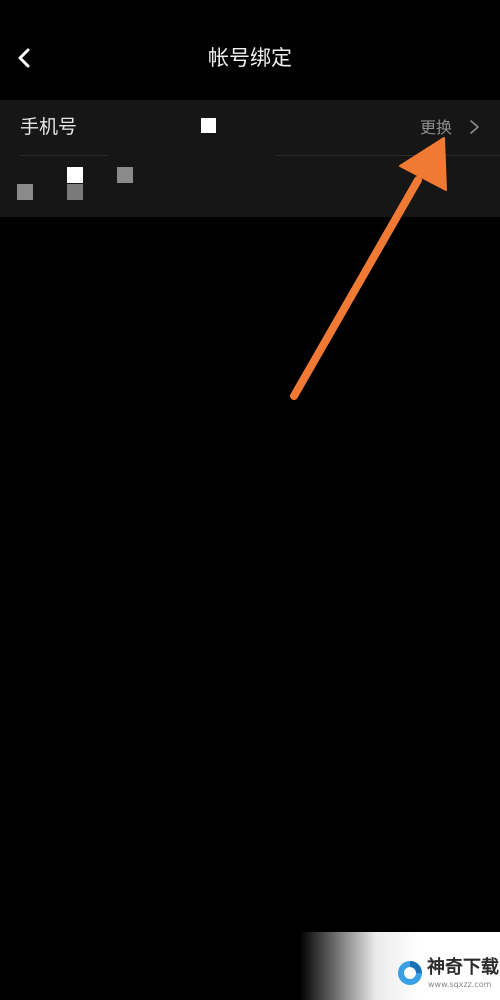 The height and width of the screenshot is (1000, 500). What do you see at coordinates (250, 158) in the screenshot?
I see `account-binding-panel: 手机号 更换` at bounding box center [250, 158].